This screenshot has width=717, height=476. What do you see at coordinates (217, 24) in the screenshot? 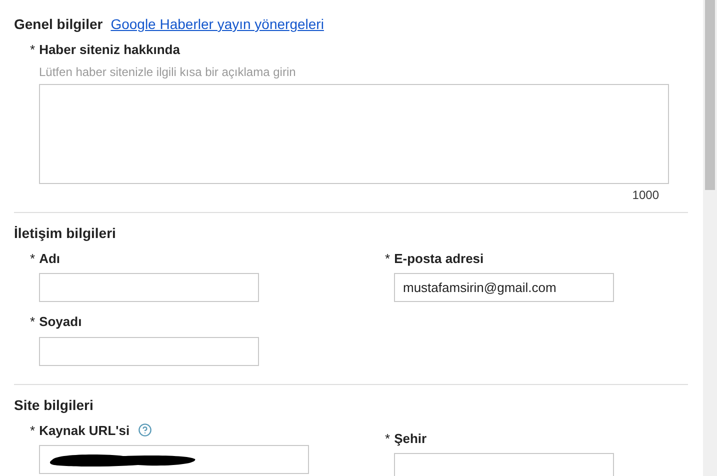
I see `guidelines-link: Google Haberler yayın yönergeleri` at bounding box center [217, 24].